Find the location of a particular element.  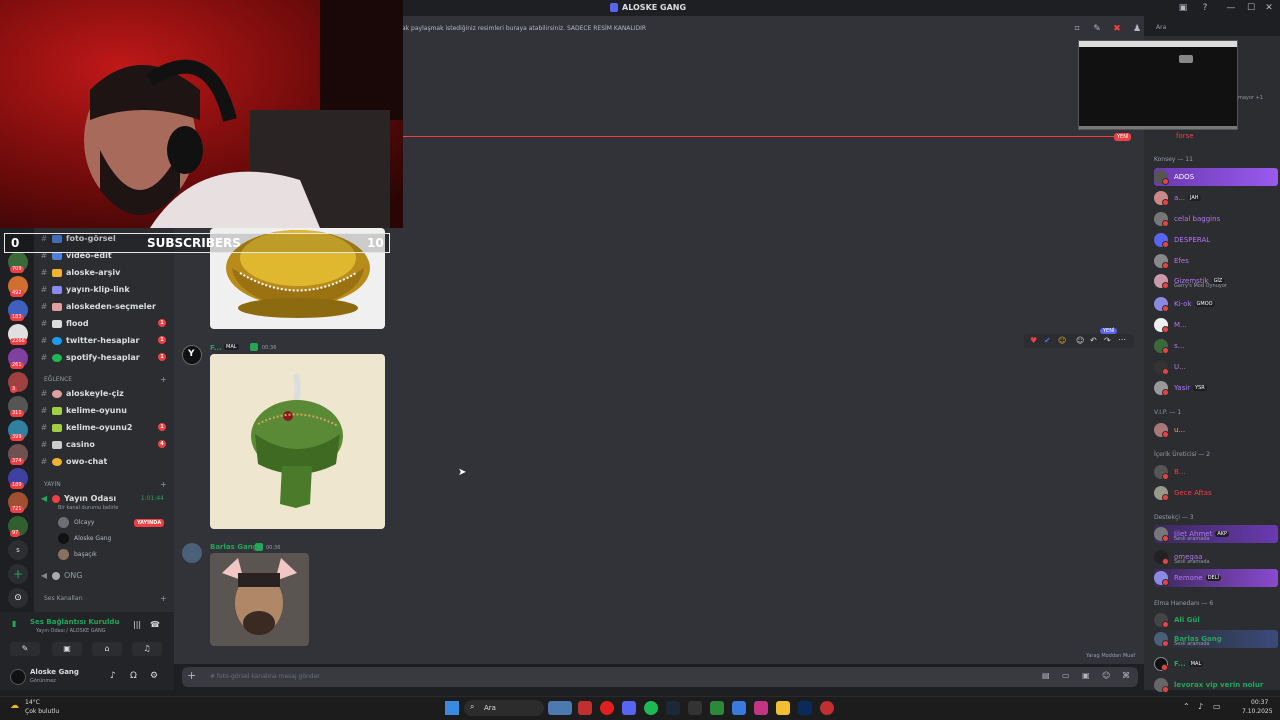

stream-preview is located at coordinates (1158, 85).